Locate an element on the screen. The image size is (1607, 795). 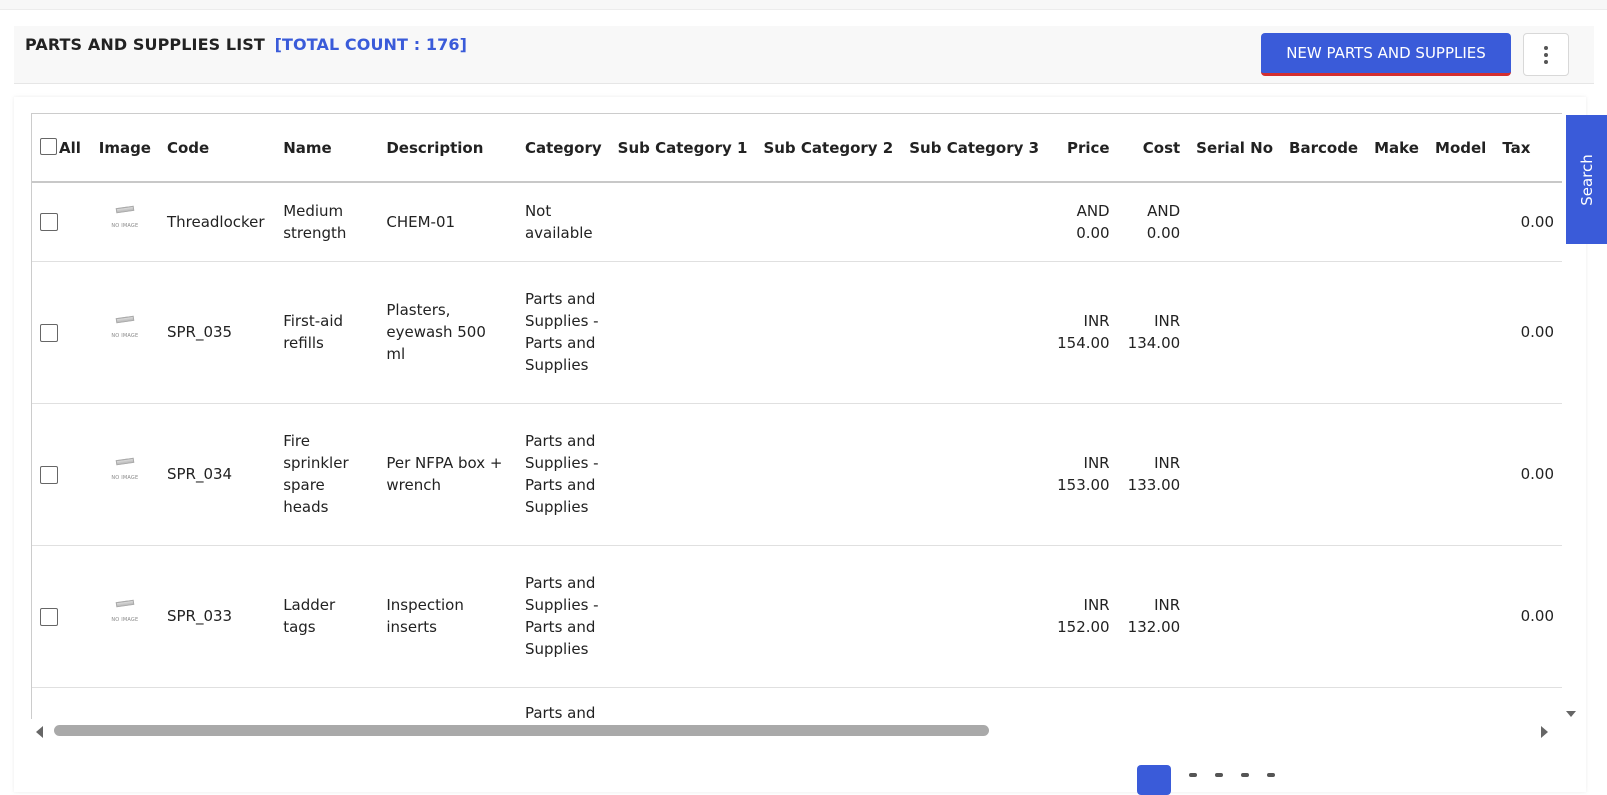
scroll-right-arrow-icon is located at coordinates (1544, 732).